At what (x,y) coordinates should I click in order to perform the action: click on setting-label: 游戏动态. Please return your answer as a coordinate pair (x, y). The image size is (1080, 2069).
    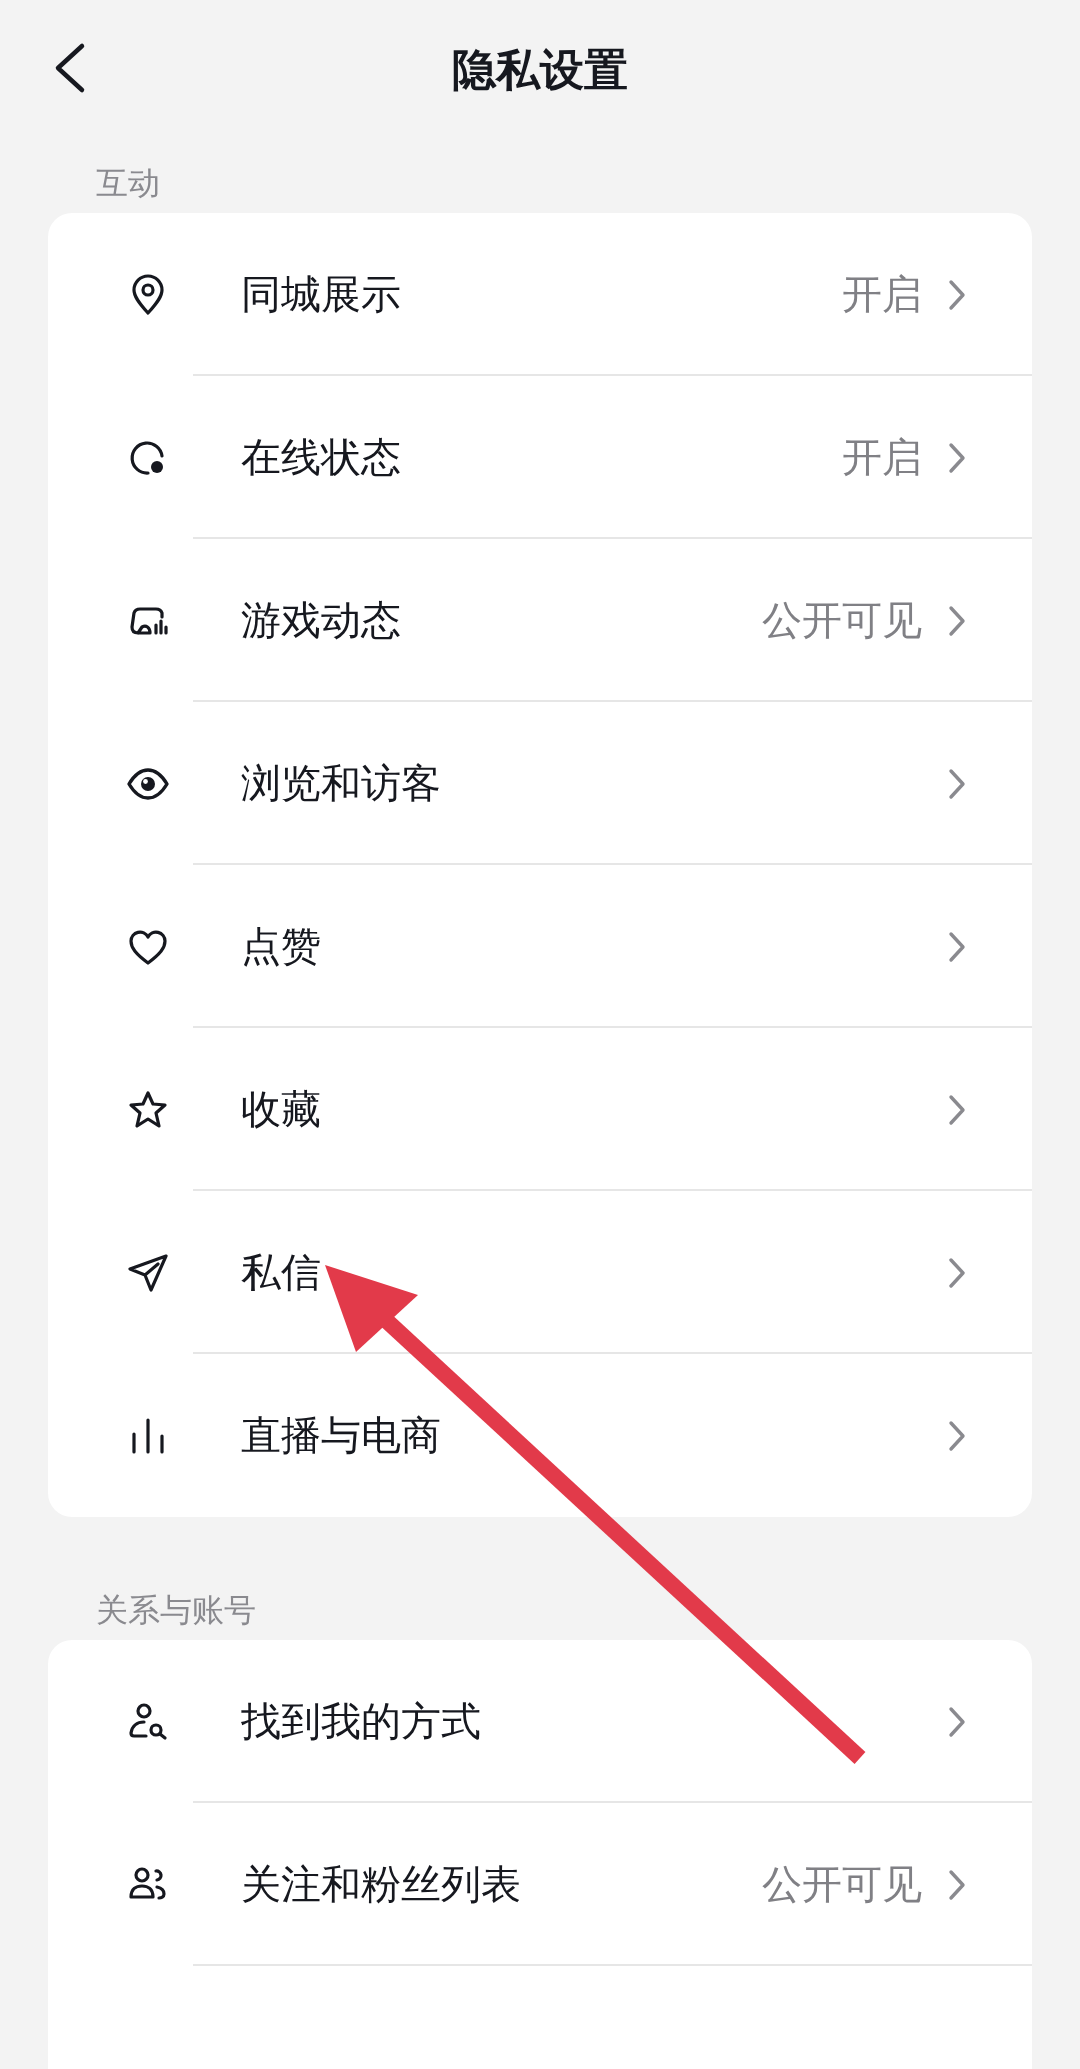
    Looking at the image, I should click on (501, 620).